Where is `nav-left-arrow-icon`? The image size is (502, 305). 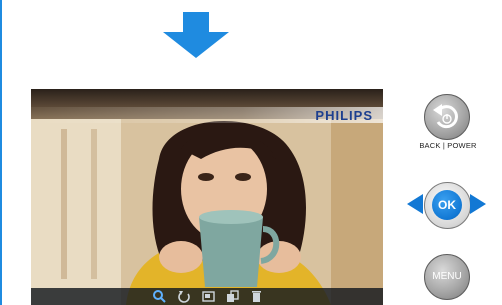
nav-left-arrow-icon is located at coordinates (415, 204).